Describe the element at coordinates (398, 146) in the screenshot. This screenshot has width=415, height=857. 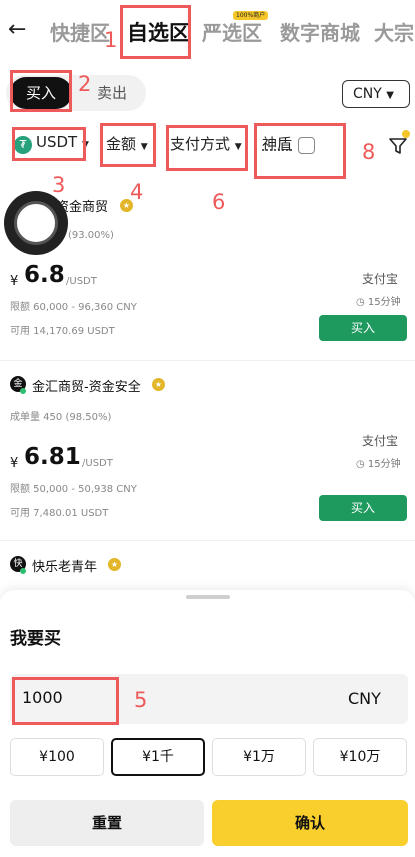
I see `filter-funnel-icon` at that location.